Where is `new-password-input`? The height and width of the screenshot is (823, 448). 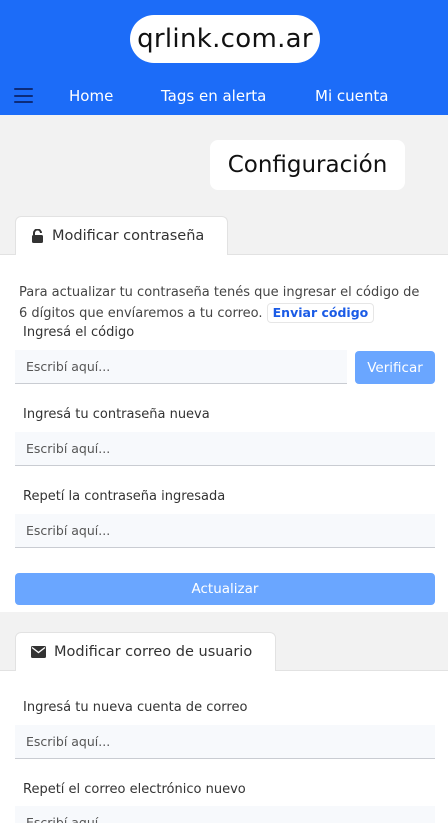 new-password-input is located at coordinates (225, 449).